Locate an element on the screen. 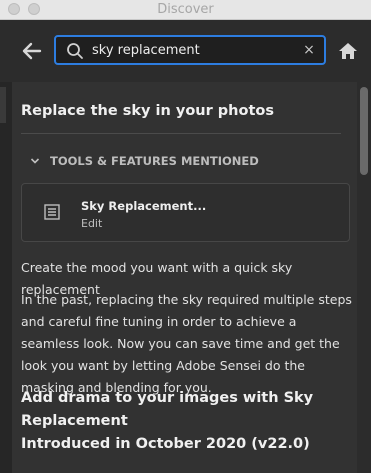 This screenshot has width=371, height=473. tool-card-sky-replacement: Sky Replacement... Edit is located at coordinates (185, 212).